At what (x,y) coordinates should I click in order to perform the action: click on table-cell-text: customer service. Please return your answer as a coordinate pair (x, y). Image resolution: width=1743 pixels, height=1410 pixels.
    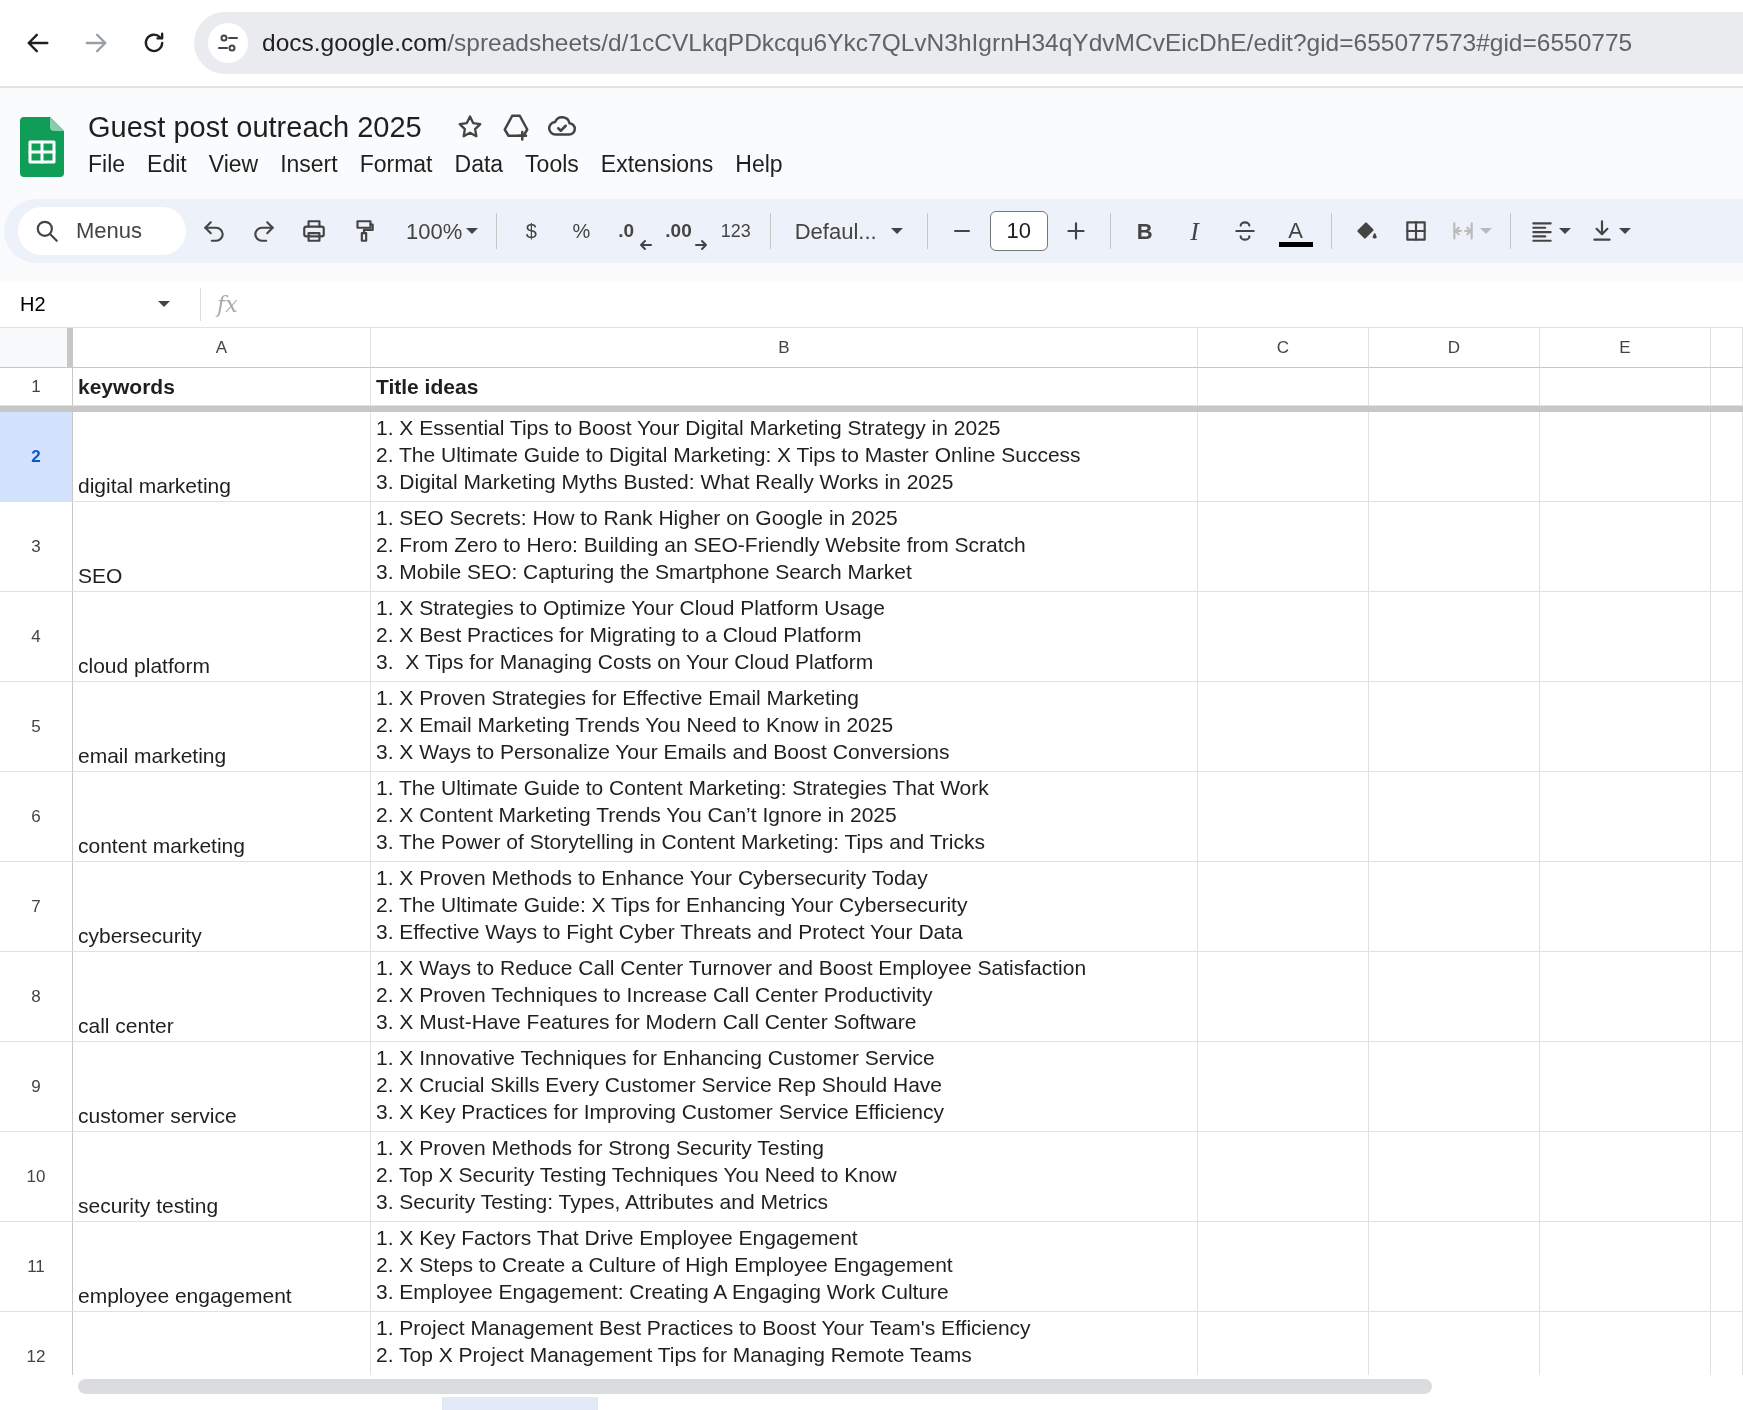
    Looking at the image, I should click on (157, 1116).